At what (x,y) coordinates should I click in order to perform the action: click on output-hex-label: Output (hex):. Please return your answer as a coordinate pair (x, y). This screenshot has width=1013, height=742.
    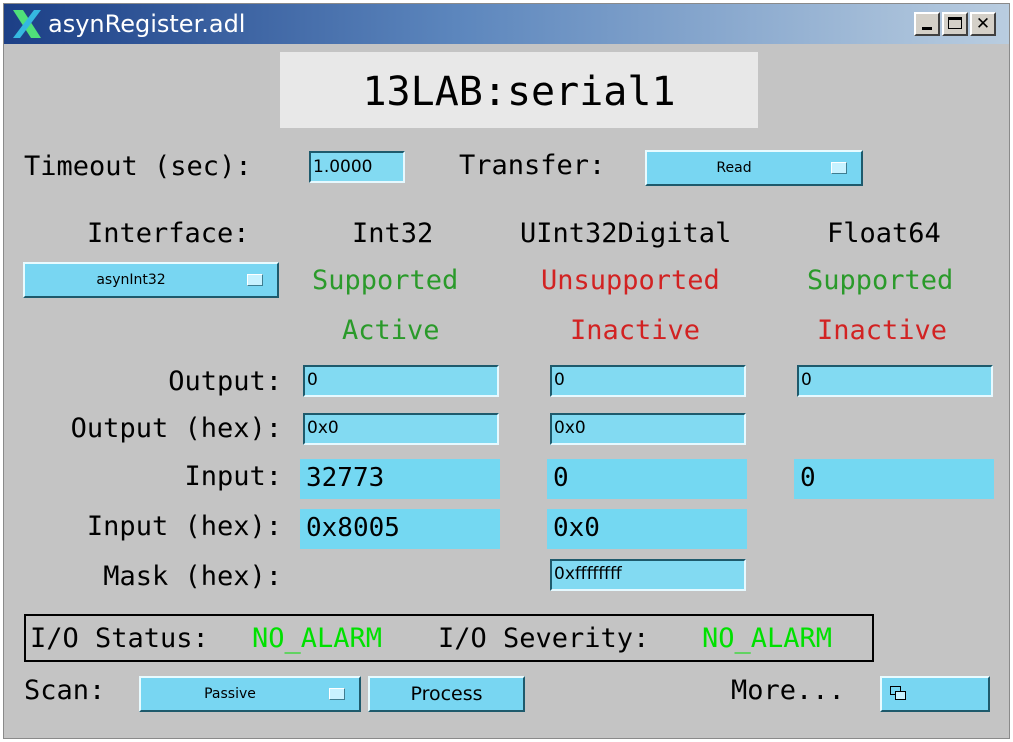
    Looking at the image, I should click on (176, 428).